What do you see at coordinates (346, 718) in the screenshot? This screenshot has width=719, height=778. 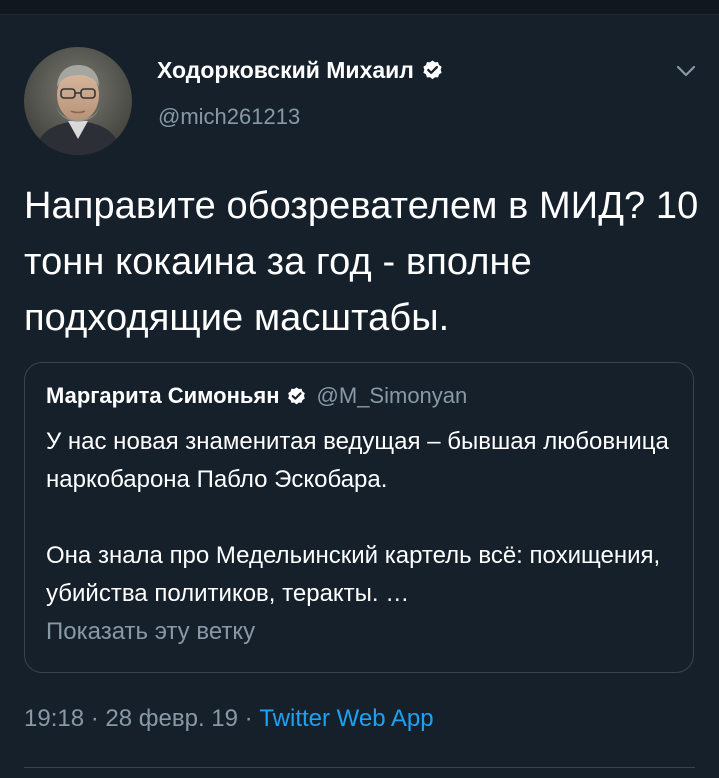 I see `tweet-source-link: Twitter Web App` at bounding box center [346, 718].